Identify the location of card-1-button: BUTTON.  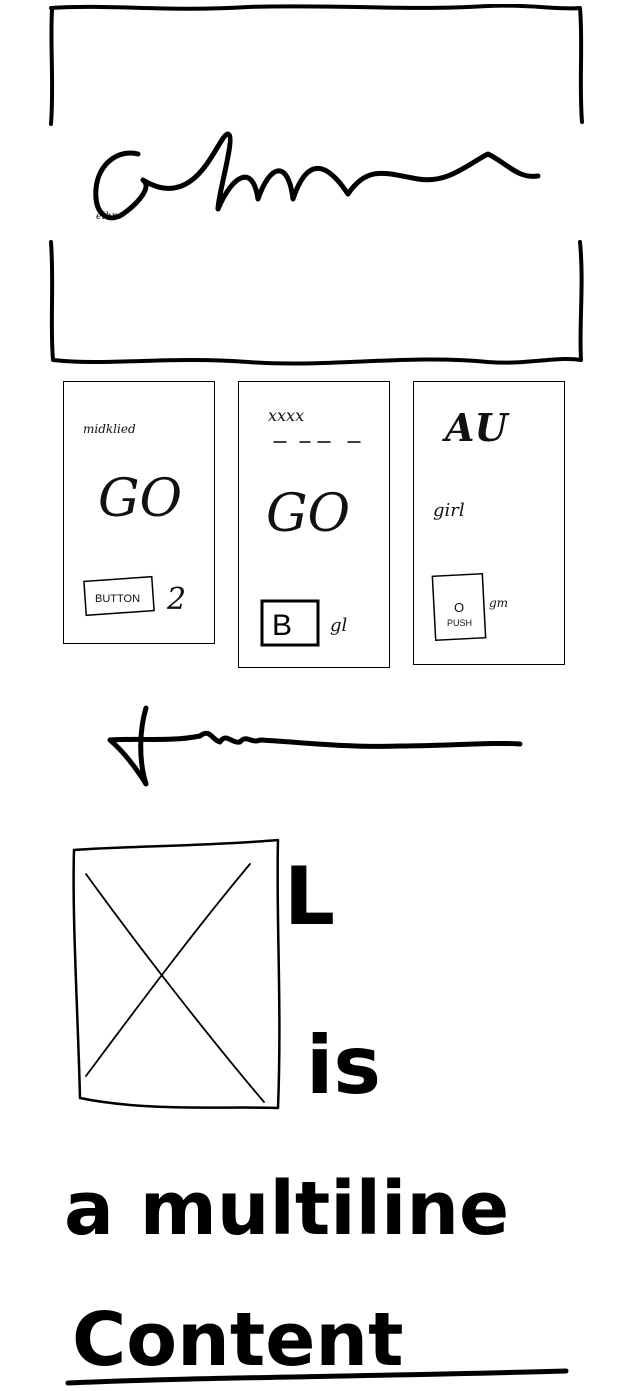
(119, 596).